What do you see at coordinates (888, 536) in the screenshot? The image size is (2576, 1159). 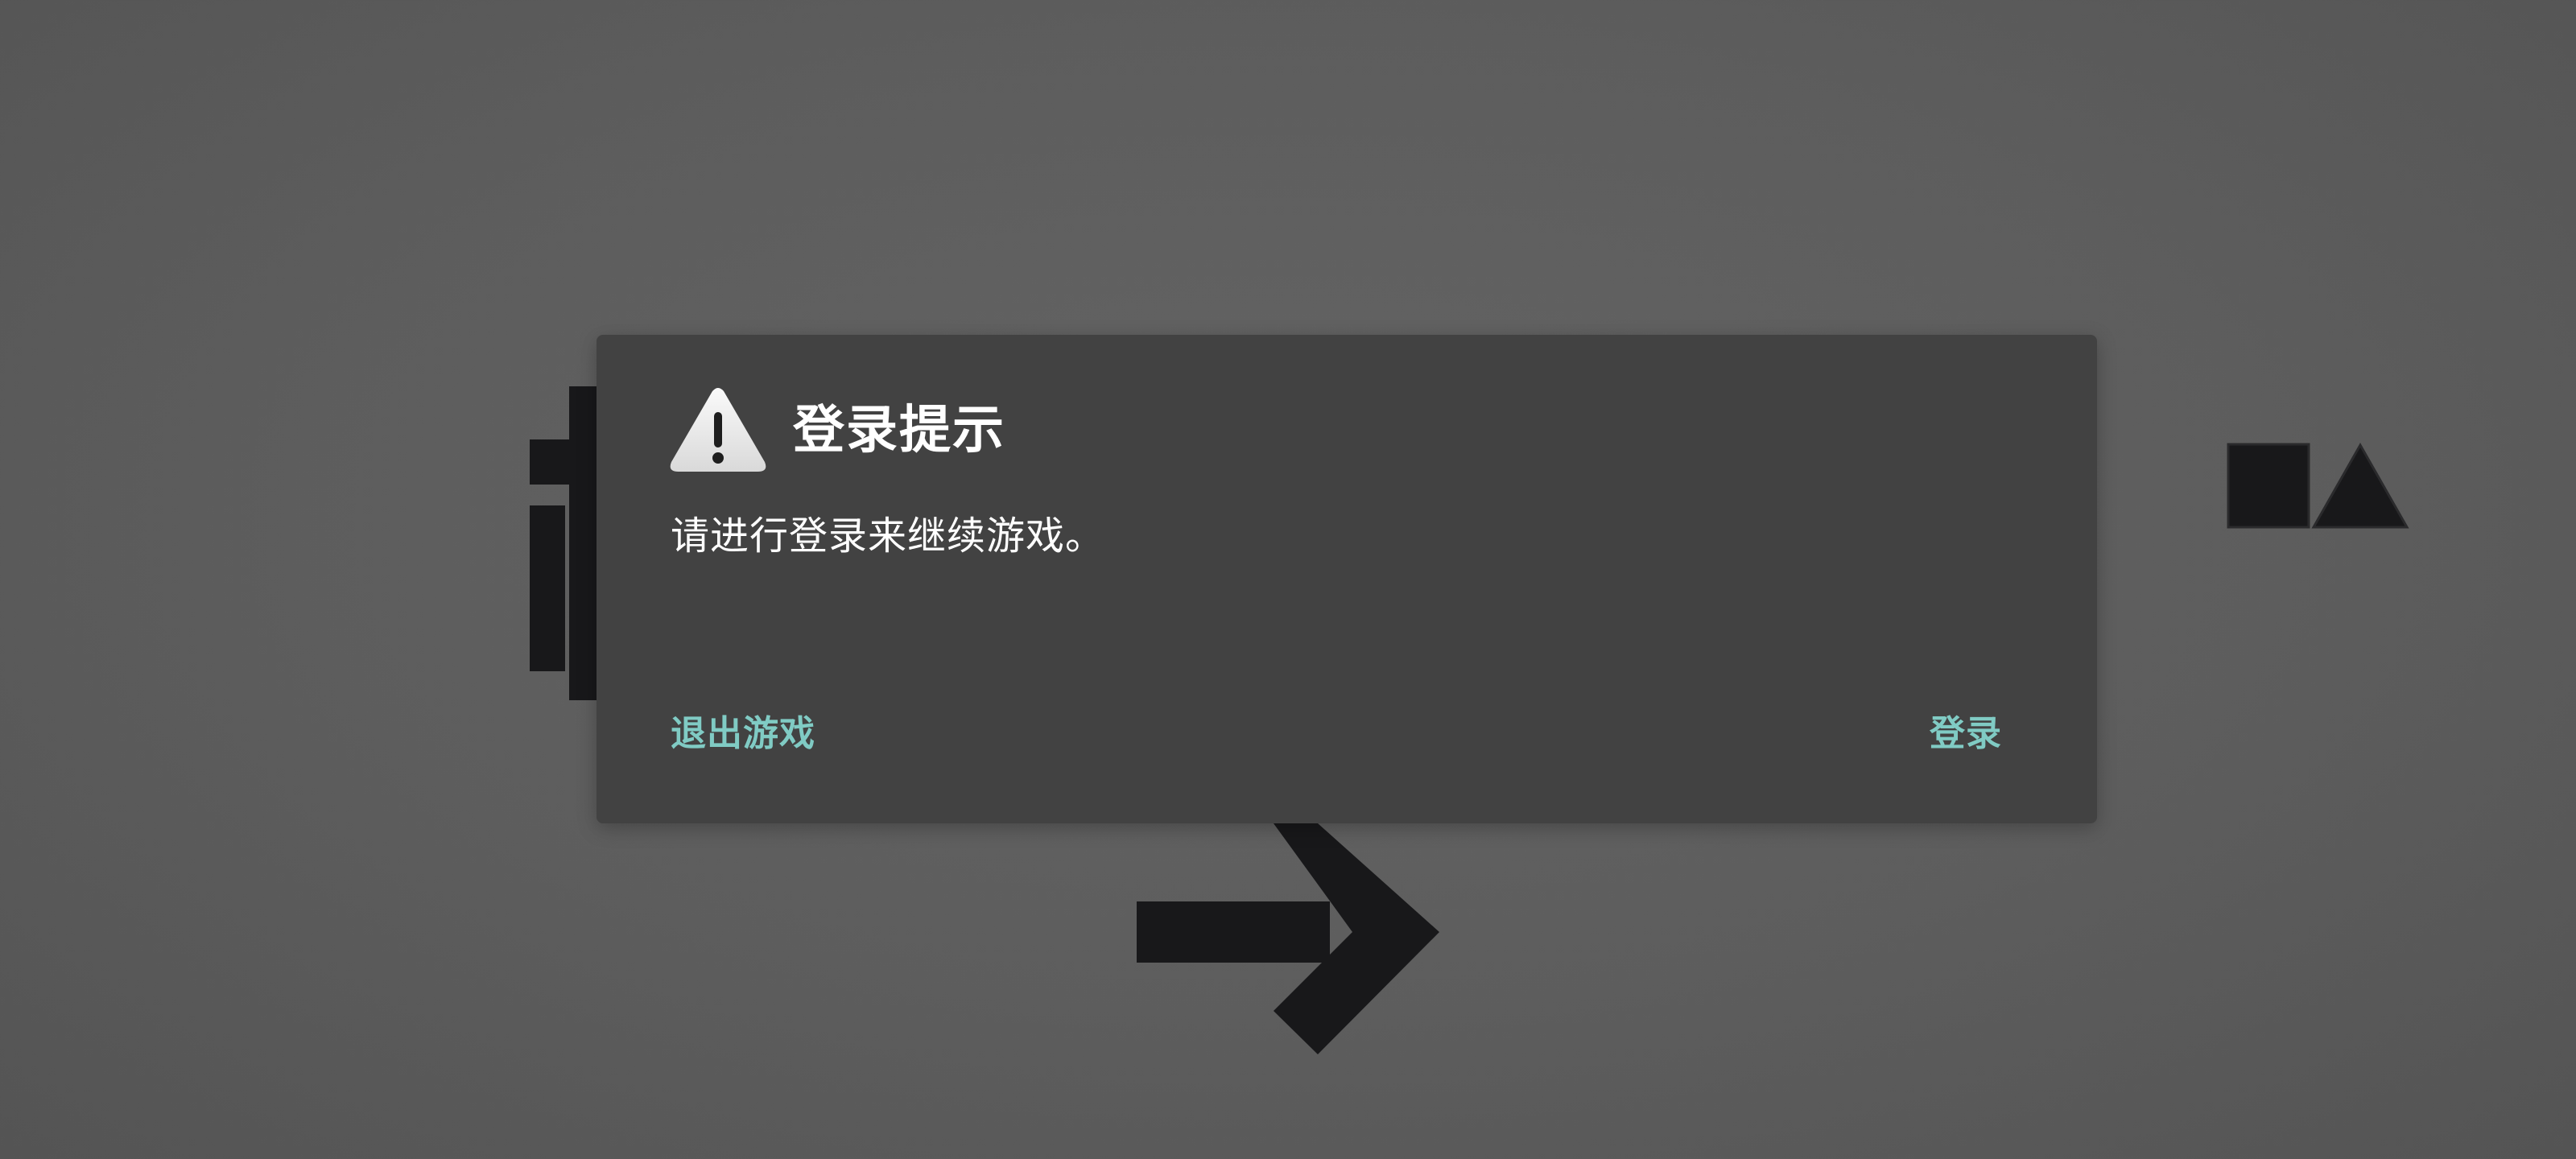 I see `dialog-message: 请进行登录来继续游戏。` at bounding box center [888, 536].